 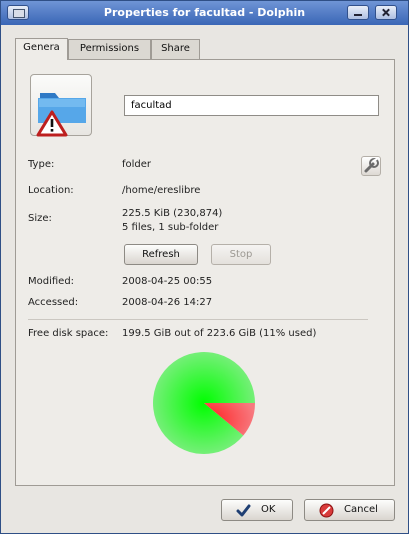 I want to click on wrench-icon, so click(x=371, y=166).